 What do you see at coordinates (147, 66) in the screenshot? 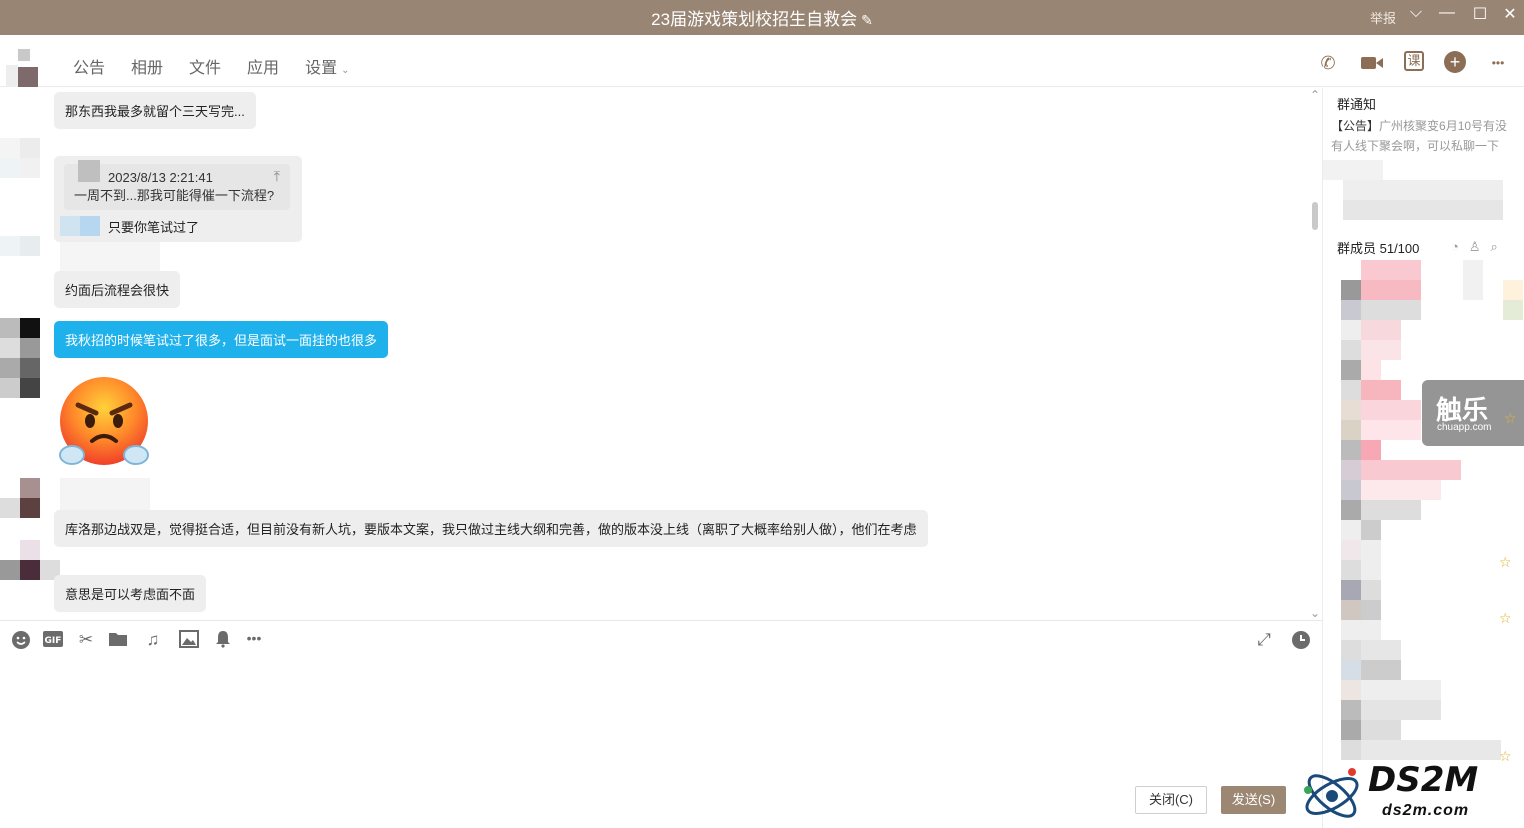
I see `tab-album: 相册` at bounding box center [147, 66].